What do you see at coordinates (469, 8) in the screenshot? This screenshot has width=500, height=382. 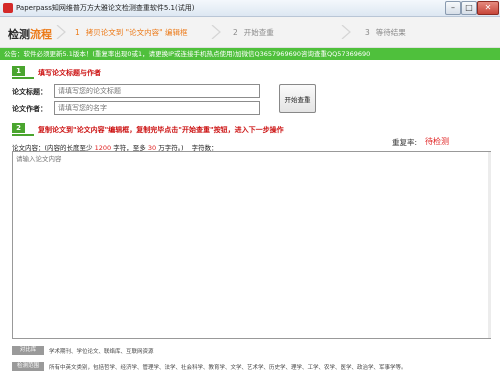 I see `maximize-button: □` at bounding box center [469, 8].